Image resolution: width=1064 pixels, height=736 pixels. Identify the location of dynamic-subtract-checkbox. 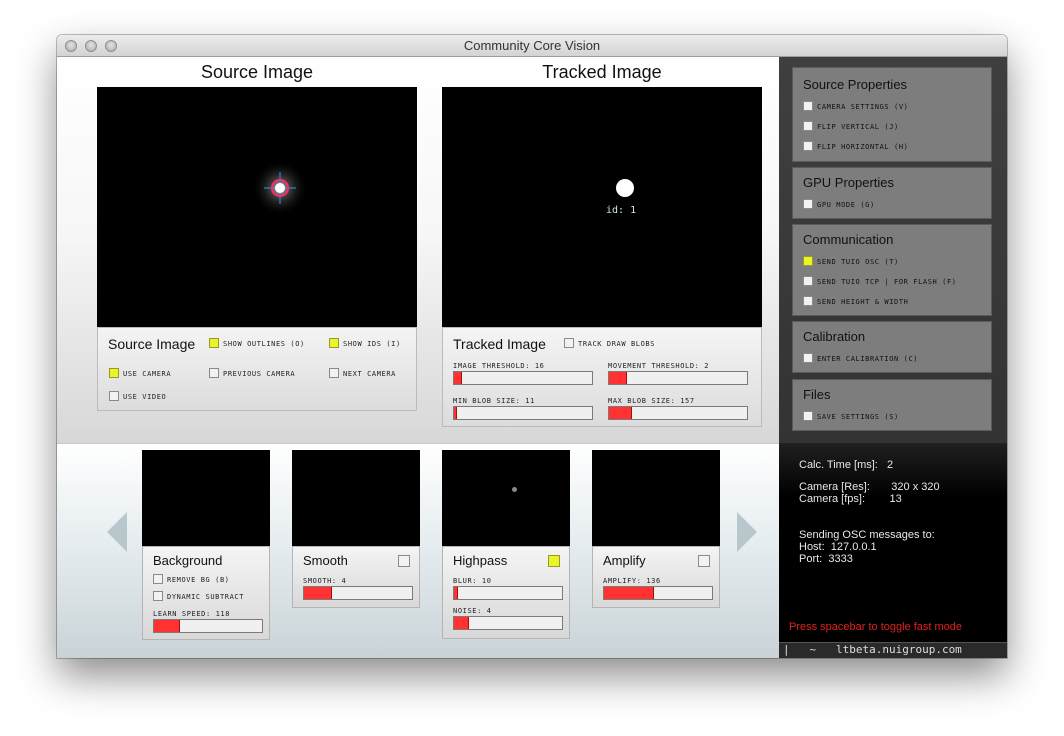
(158, 596).